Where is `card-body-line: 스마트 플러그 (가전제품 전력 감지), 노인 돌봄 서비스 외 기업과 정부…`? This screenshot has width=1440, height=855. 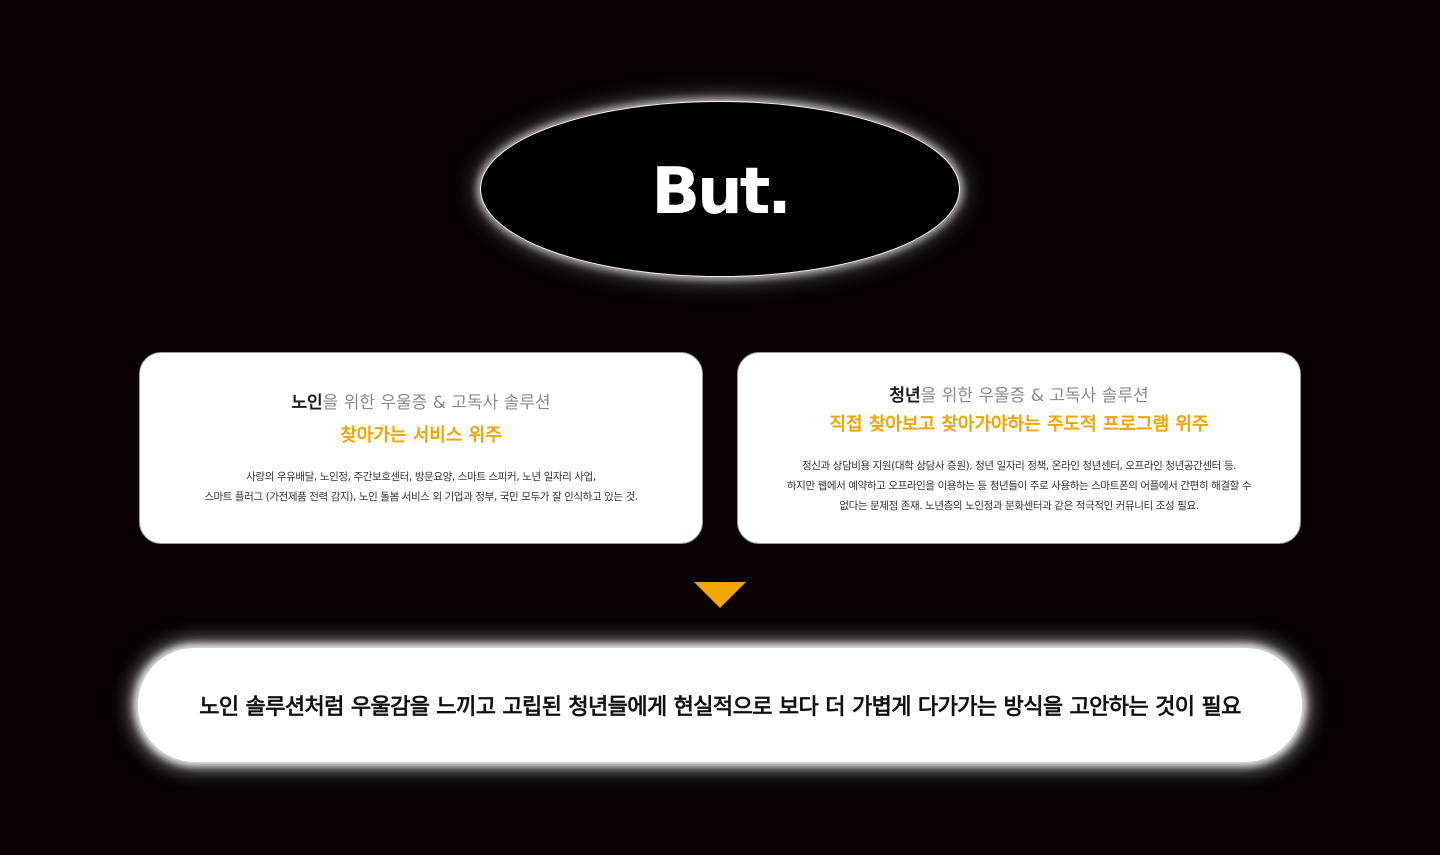 card-body-line: 스마트 플러그 (가전제품 전력 감지), 노인 돌봄 서비스 외 기업과 정부… is located at coordinates (421, 497).